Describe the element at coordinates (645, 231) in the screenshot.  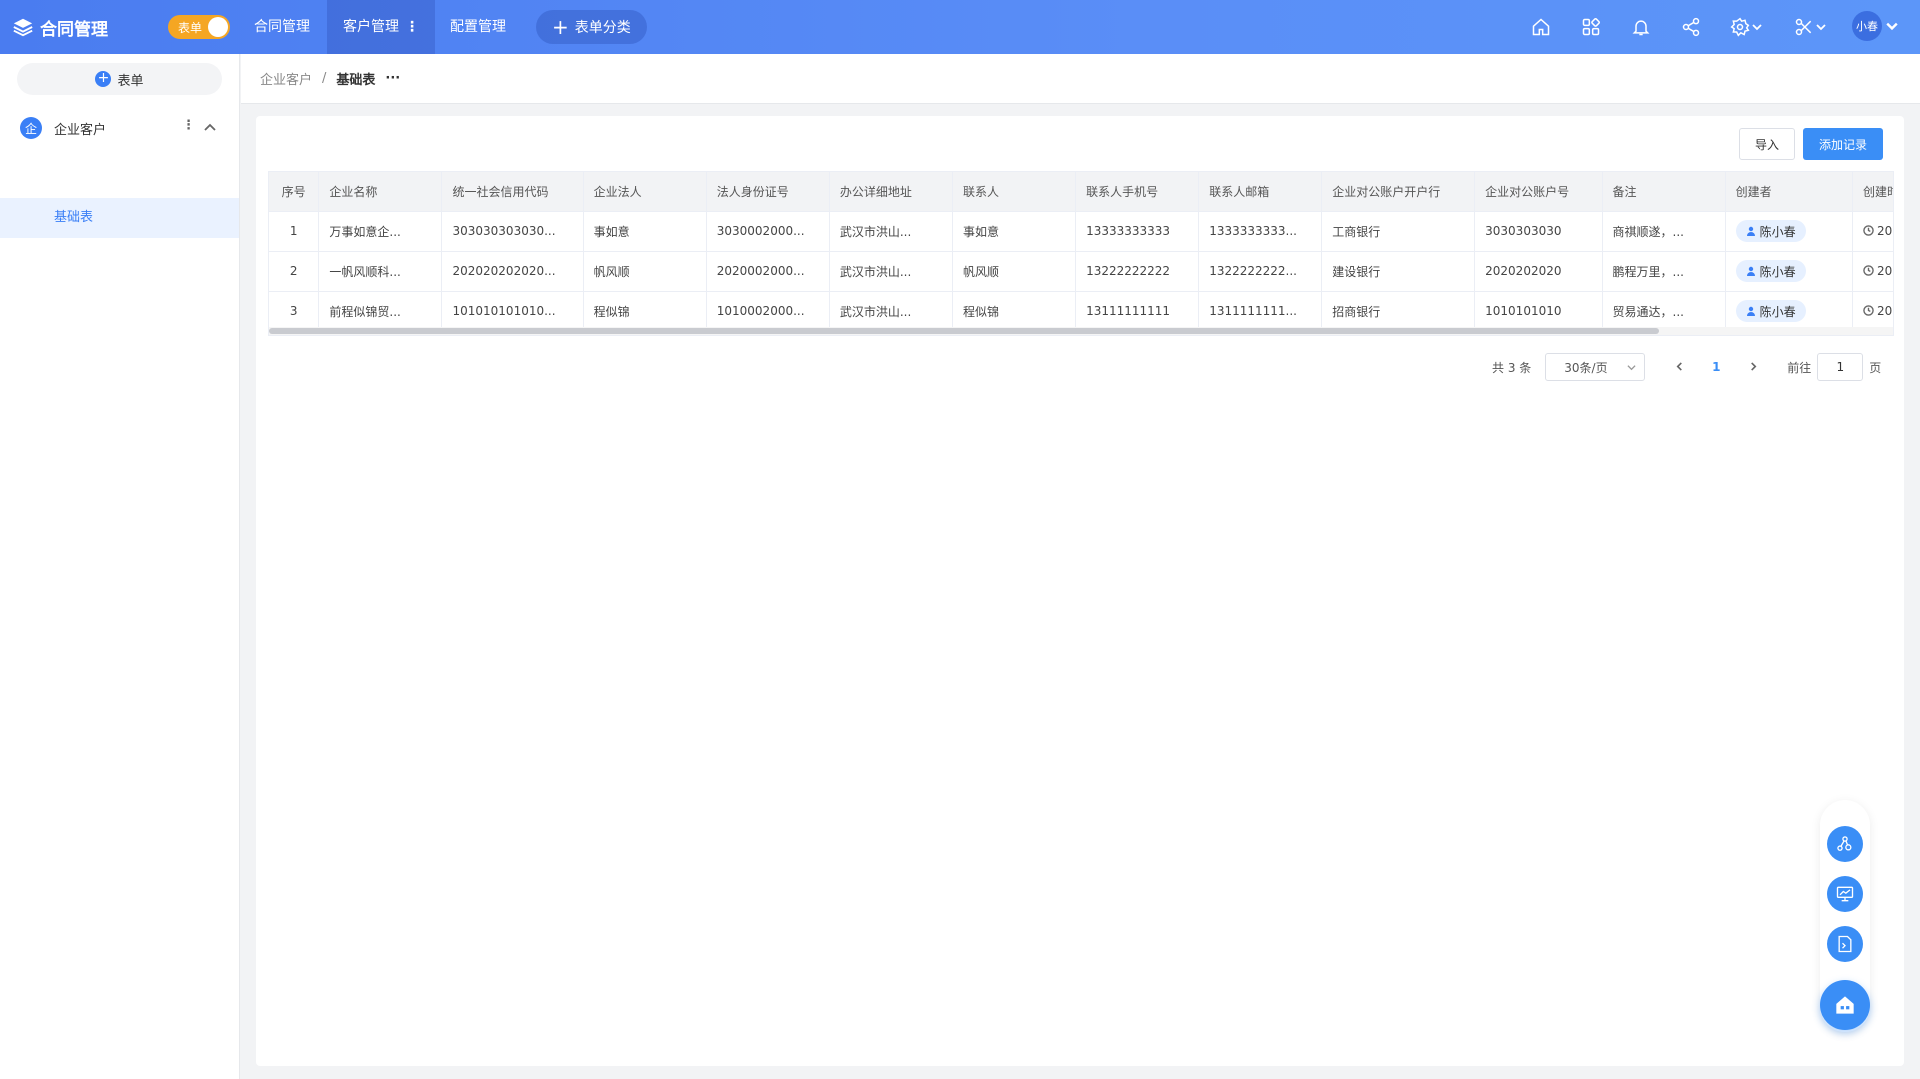
I see `table-cell: 事如意` at that location.